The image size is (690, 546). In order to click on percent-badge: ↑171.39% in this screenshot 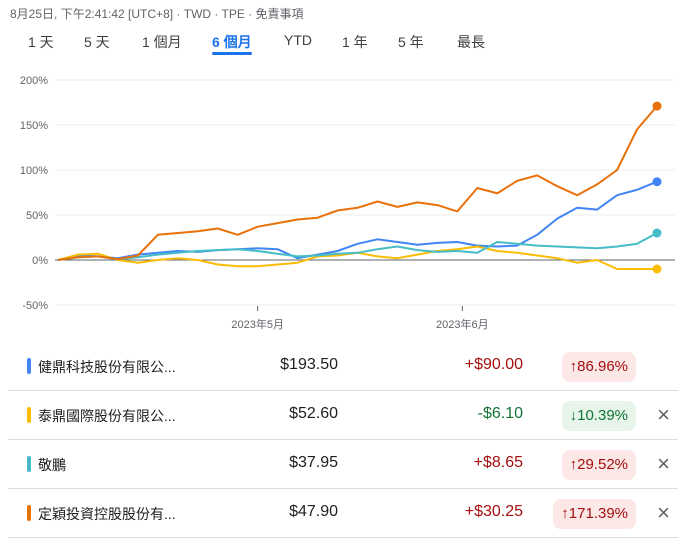, I will do `click(594, 514)`.